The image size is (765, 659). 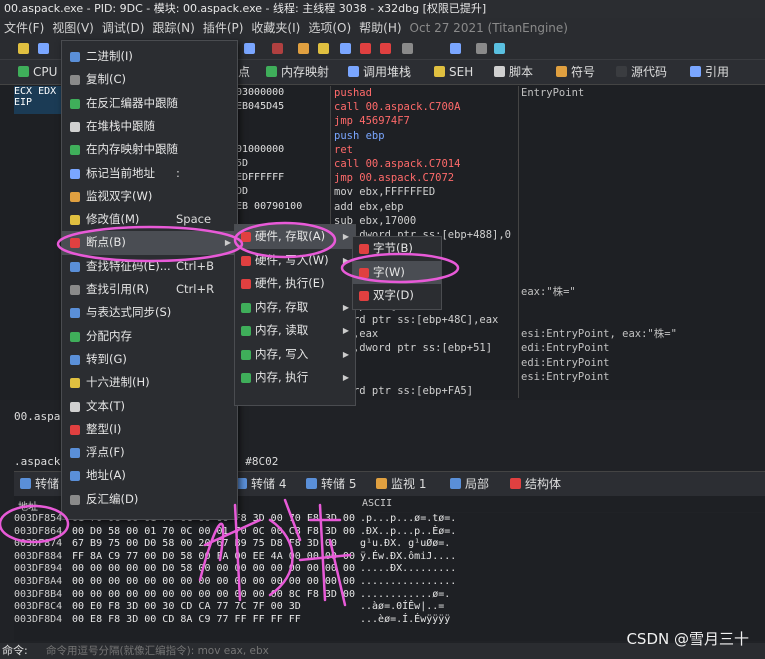 What do you see at coordinates (295, 331) in the screenshot?
I see `submenu-item: 内存, 读取 ▶` at bounding box center [295, 331].